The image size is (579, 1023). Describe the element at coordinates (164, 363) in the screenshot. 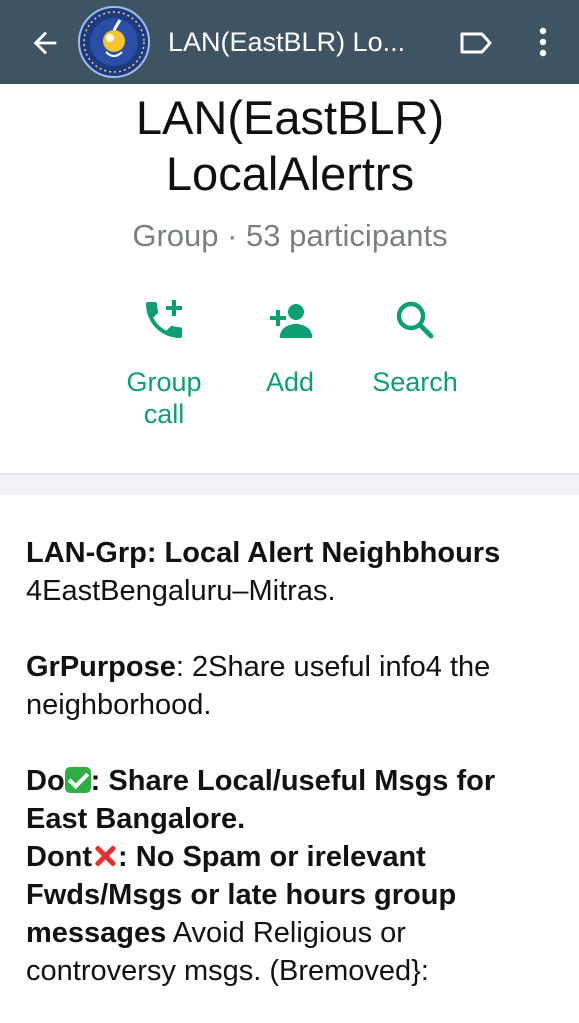

I see `group-call-button: Group call` at that location.